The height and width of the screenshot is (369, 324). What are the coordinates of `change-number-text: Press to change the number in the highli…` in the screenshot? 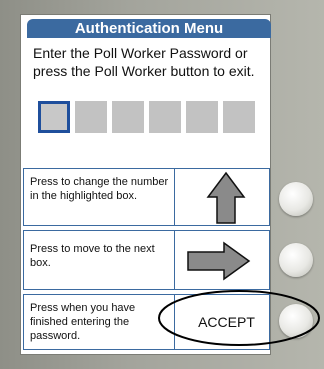 It's located at (99, 189).